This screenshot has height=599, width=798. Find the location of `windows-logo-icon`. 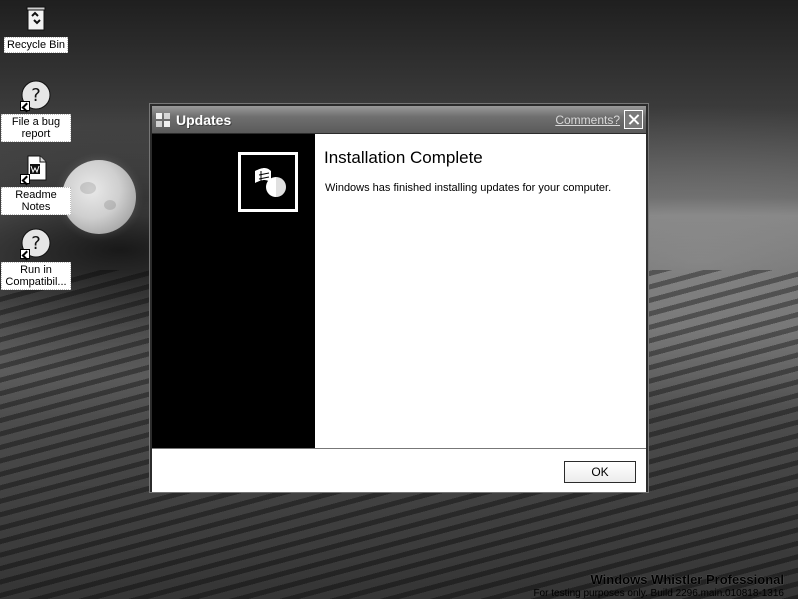

windows-logo-icon is located at coordinates (163, 120).